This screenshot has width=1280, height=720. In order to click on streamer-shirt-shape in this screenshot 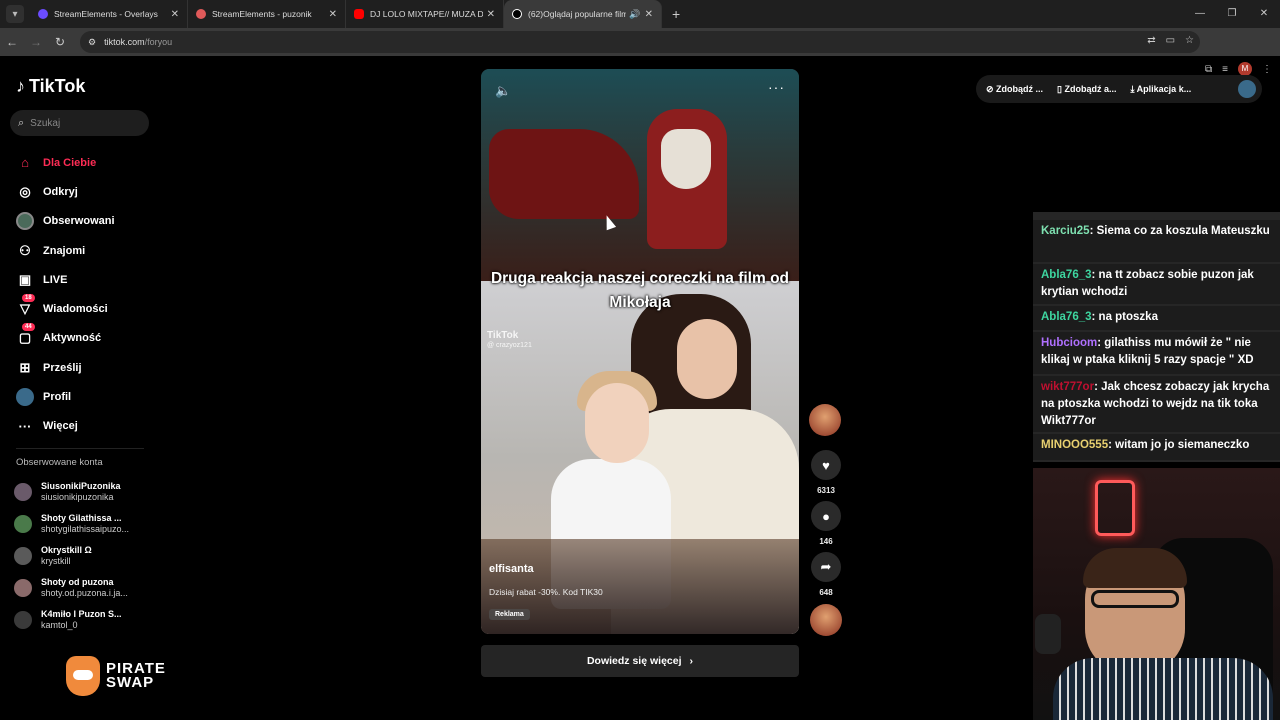, I will do `click(1163, 689)`.